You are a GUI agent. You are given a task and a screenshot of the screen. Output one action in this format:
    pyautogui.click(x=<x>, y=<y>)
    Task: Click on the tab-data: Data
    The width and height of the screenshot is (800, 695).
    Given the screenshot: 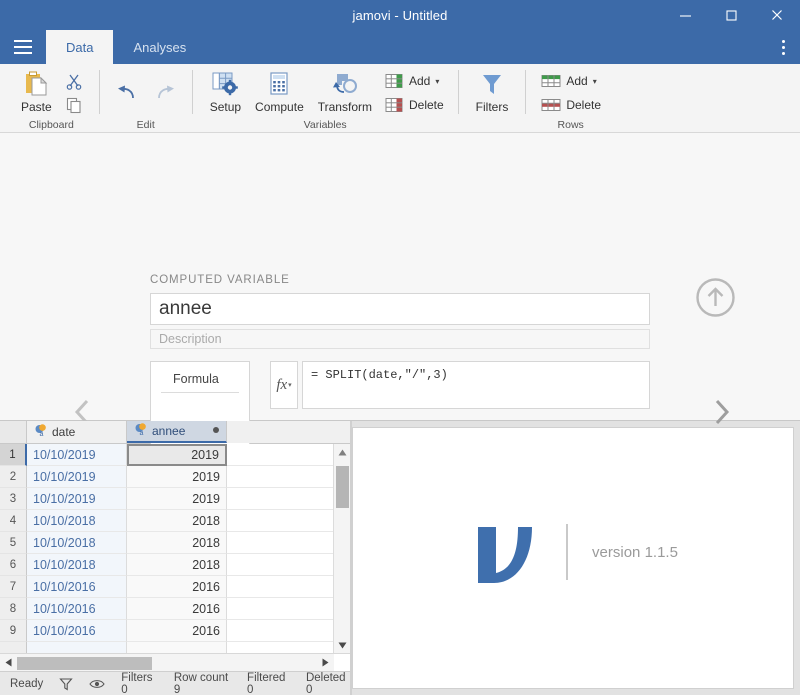 What is the action you would take?
    pyautogui.click(x=80, y=47)
    